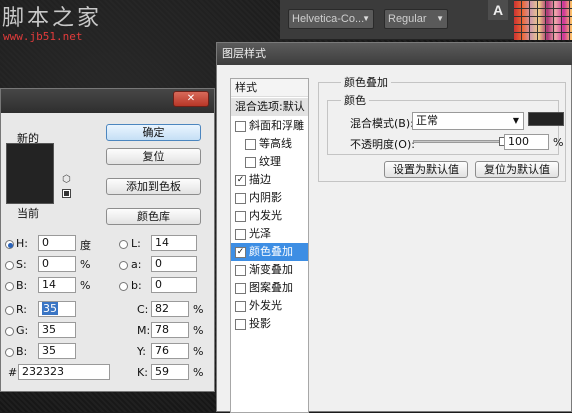 This screenshot has width=572, height=413. I want to click on character-panel-button: A, so click(498, 10).